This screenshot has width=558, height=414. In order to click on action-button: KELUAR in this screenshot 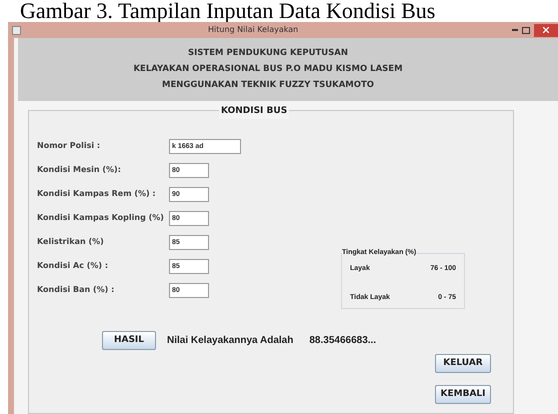, I will do `click(463, 363)`.